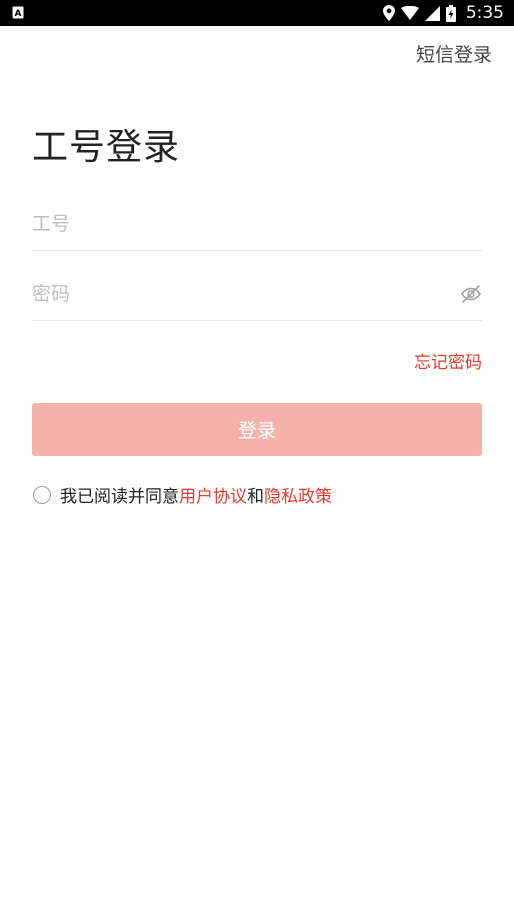 The image size is (514, 912). I want to click on location-icon, so click(388, 13).